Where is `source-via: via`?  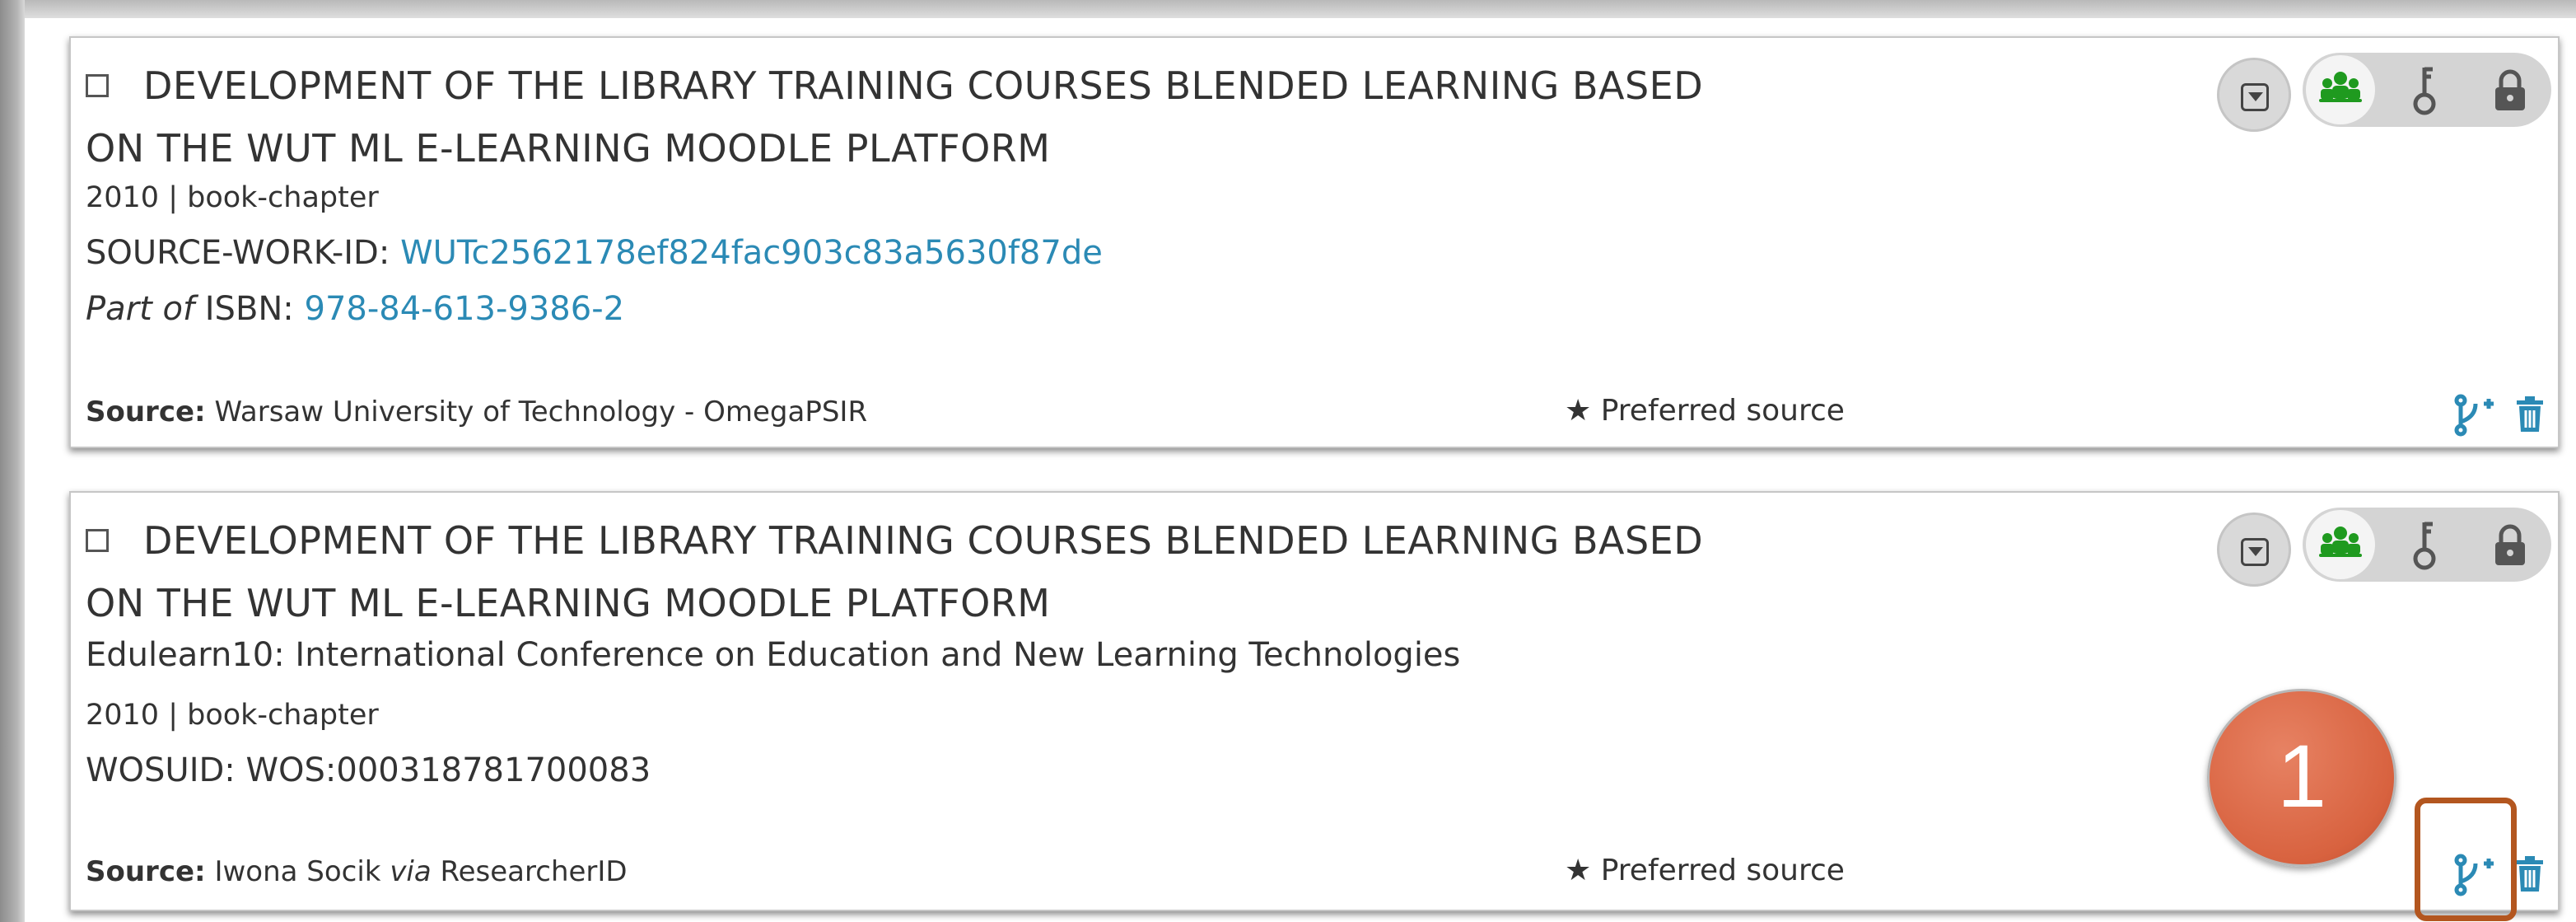 source-via: via is located at coordinates (411, 871).